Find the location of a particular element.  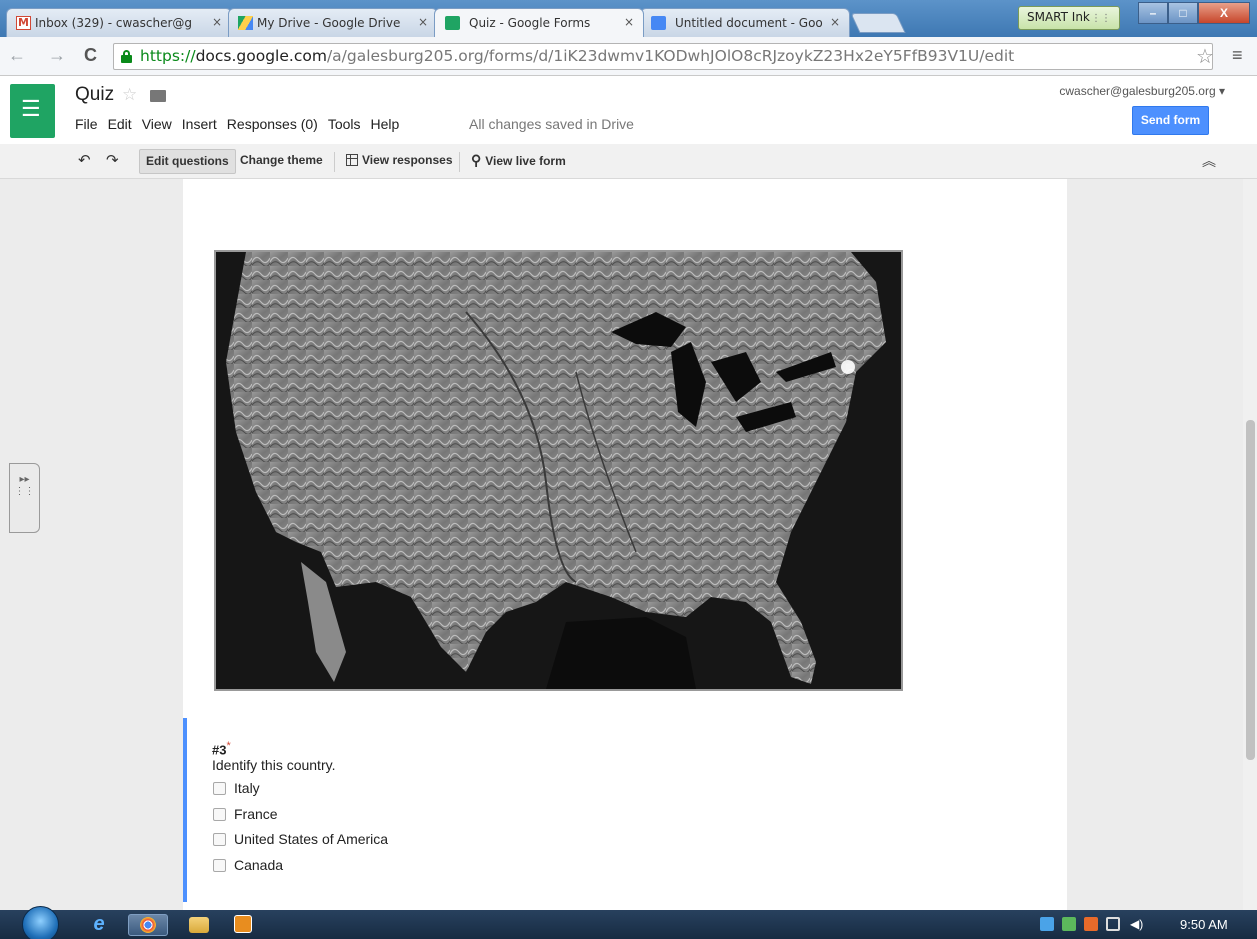

url-scheme: https:// is located at coordinates (168, 56).